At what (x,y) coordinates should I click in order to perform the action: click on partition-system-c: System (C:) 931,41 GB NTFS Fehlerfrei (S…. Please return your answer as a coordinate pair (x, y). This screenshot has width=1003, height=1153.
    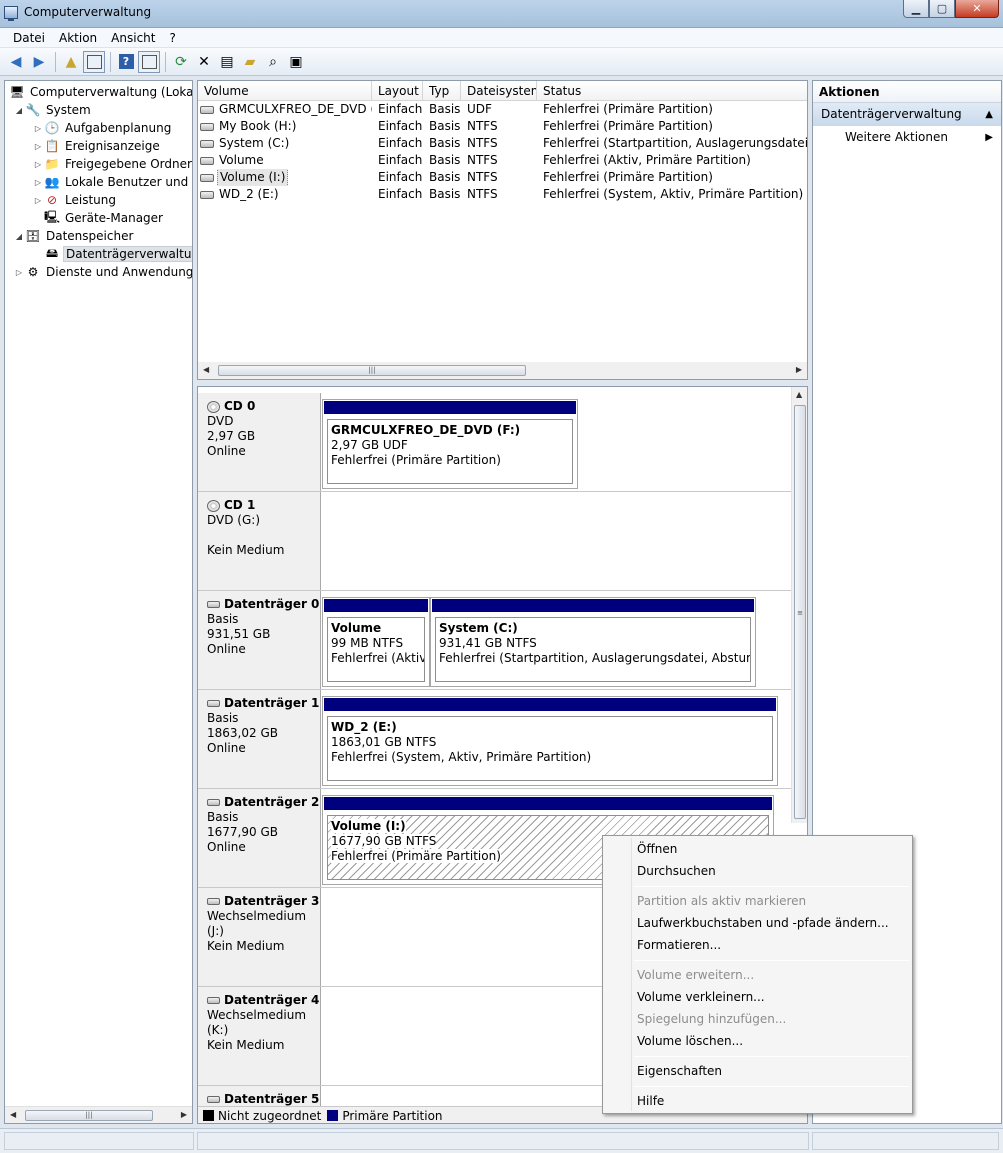
    Looking at the image, I should click on (593, 642).